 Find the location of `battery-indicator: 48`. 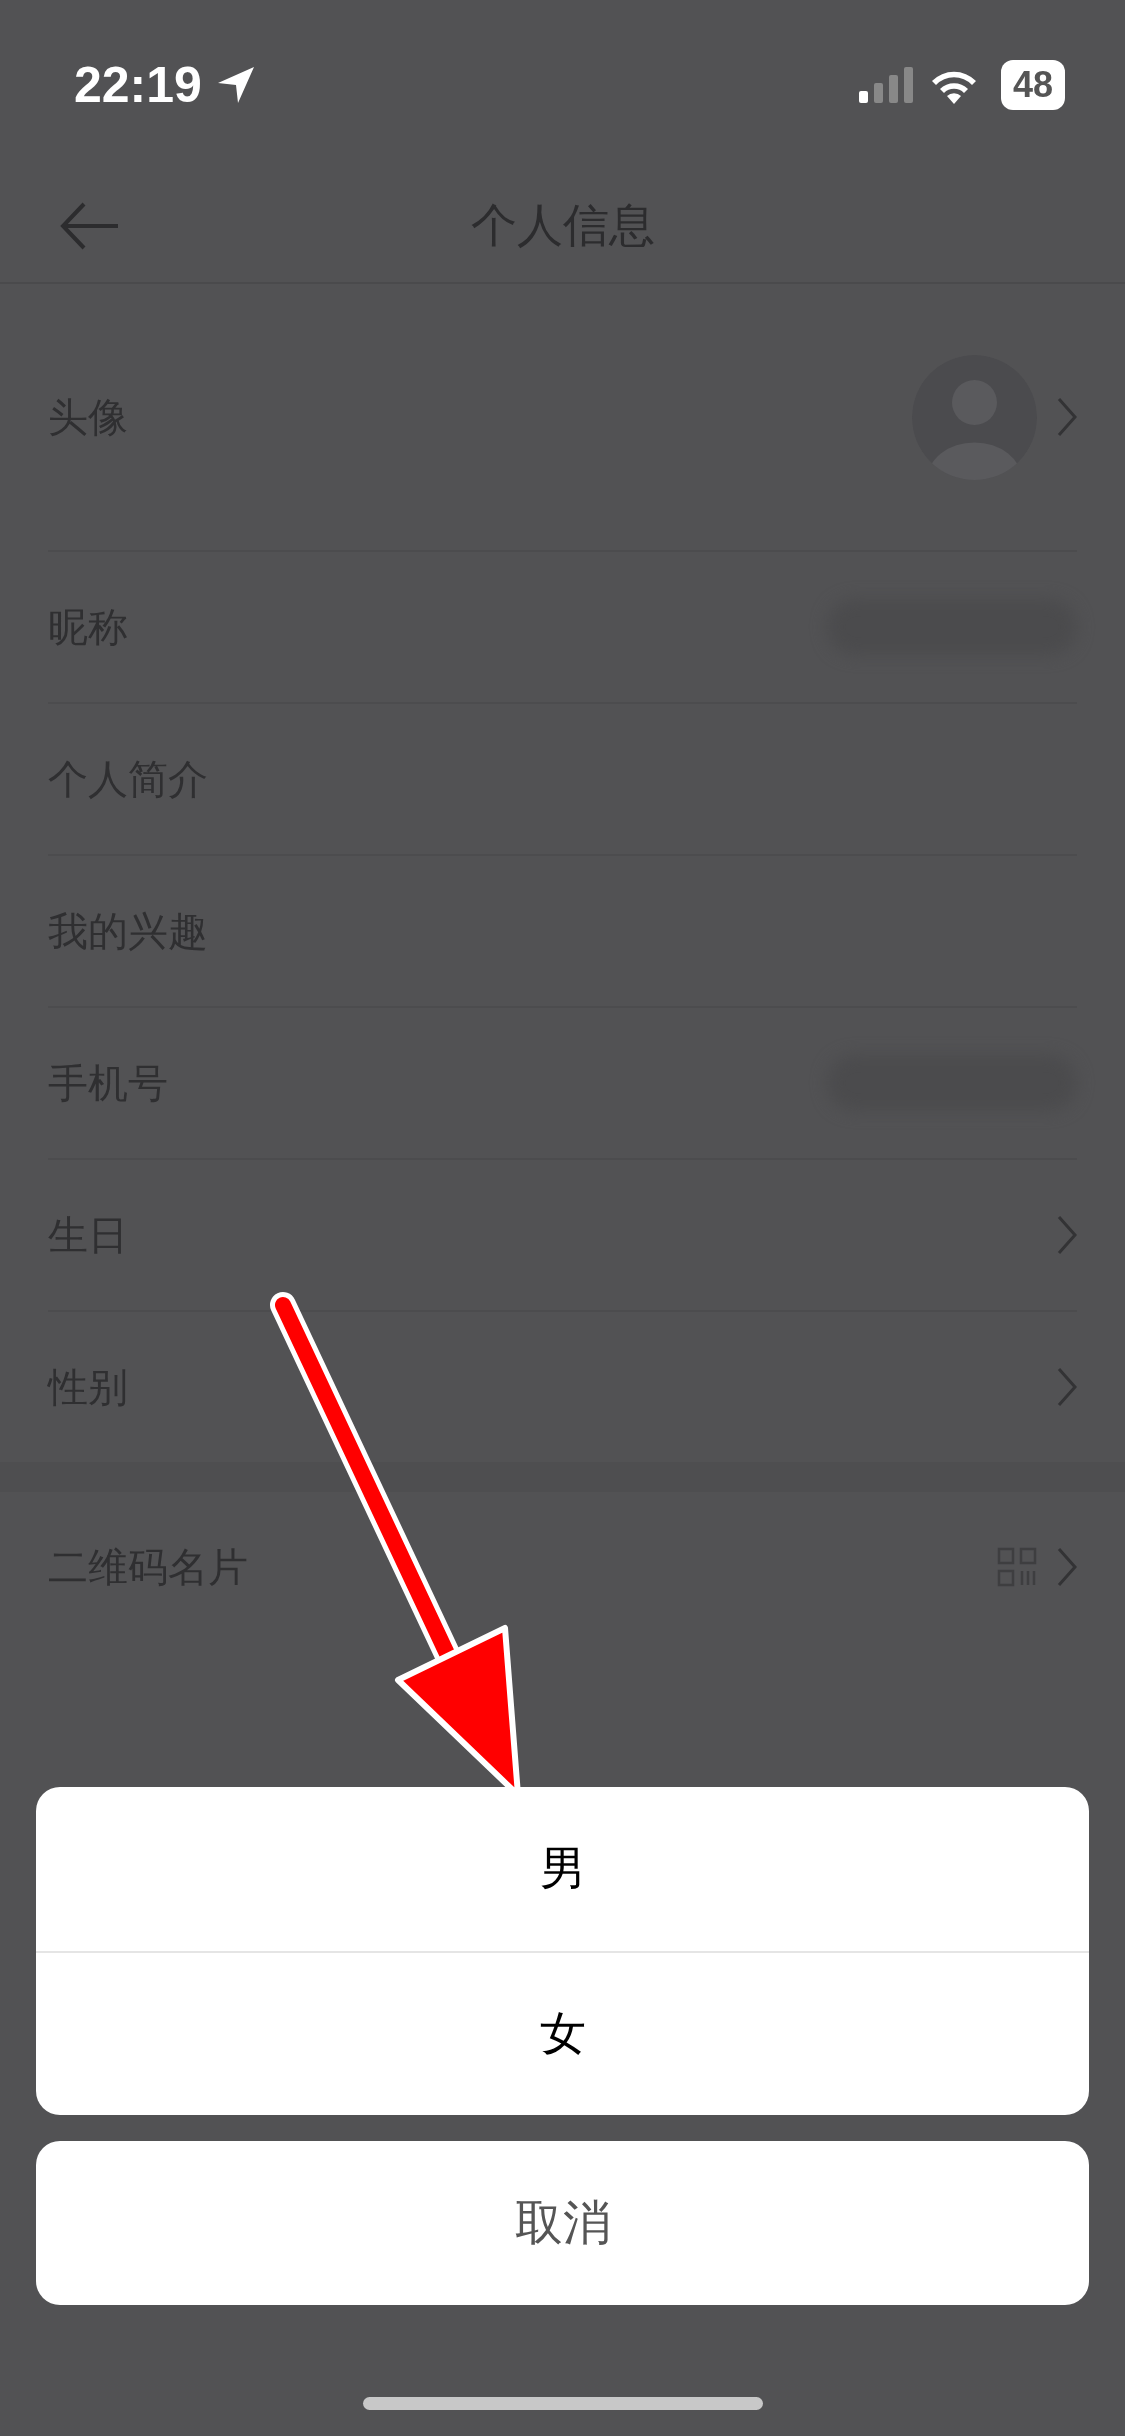

battery-indicator: 48 is located at coordinates (1032, 85).